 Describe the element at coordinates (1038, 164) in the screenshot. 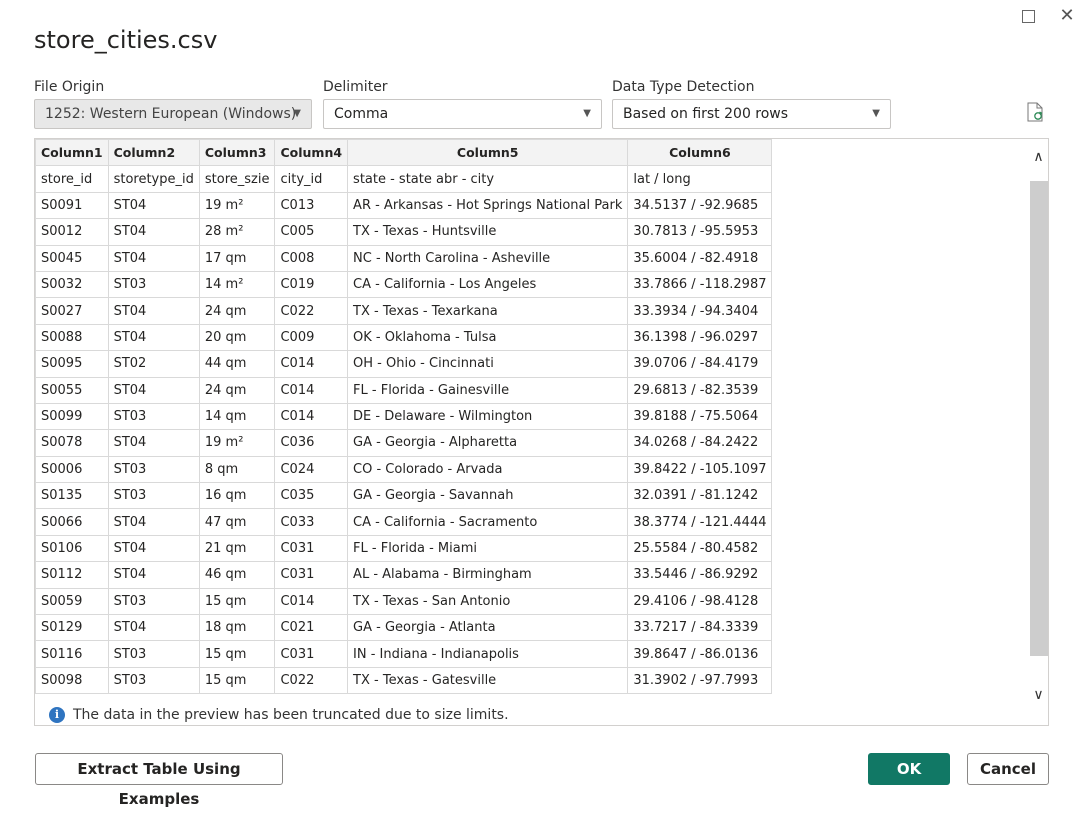

I see `scroll-up-icon: ∧` at that location.